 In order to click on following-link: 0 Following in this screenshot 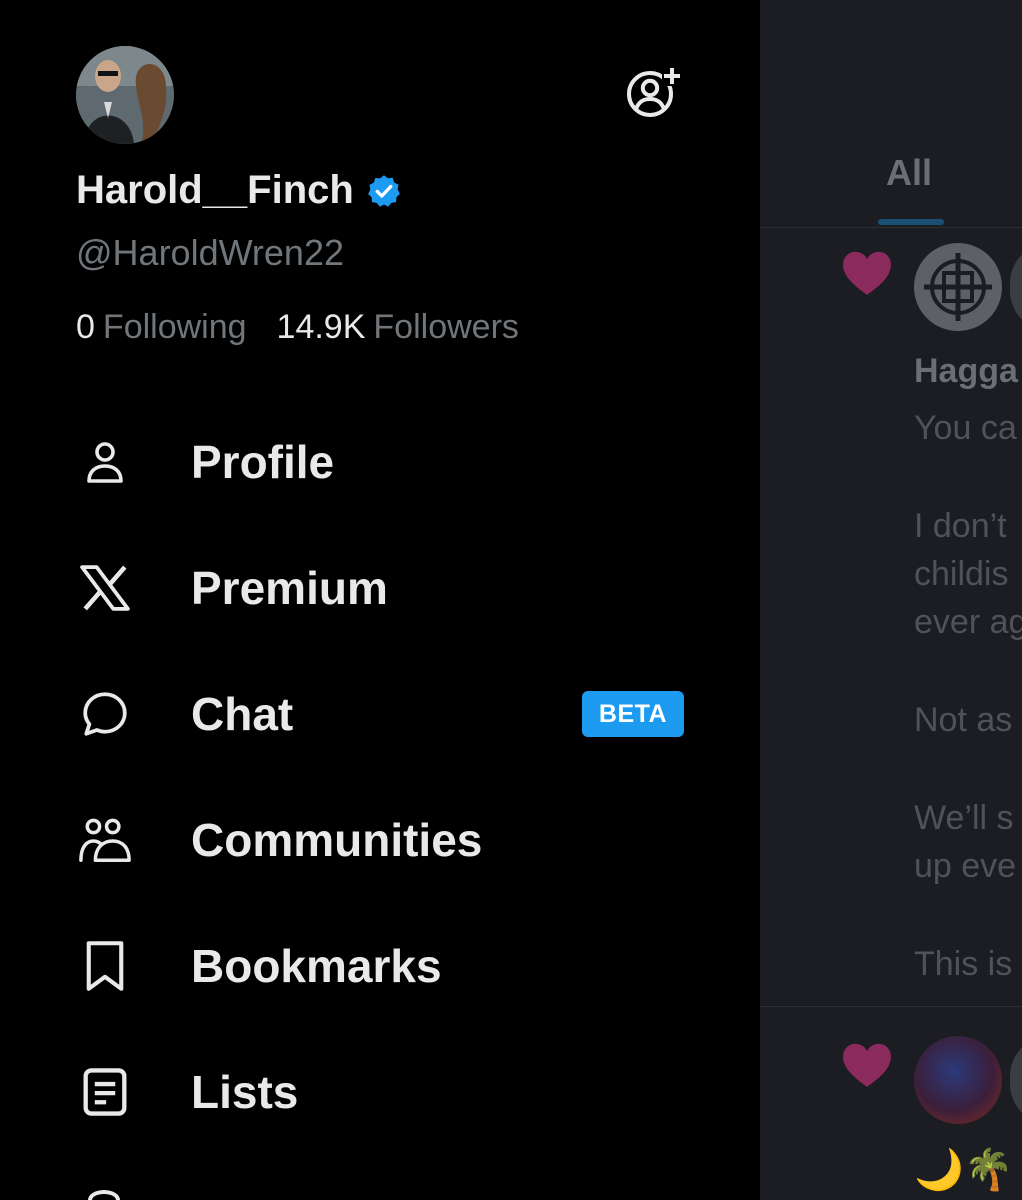, I will do `click(161, 327)`.